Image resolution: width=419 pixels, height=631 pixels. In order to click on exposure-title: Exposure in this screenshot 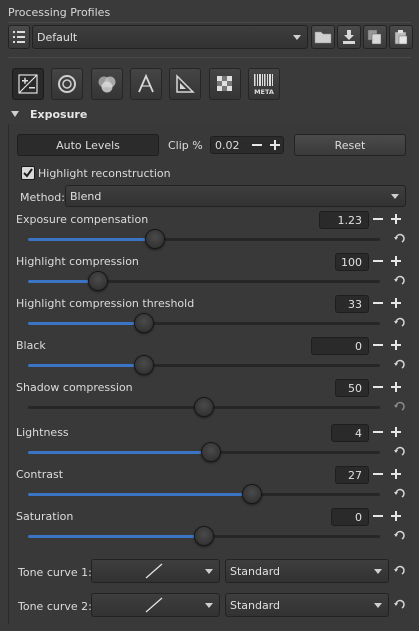, I will do `click(58, 114)`.